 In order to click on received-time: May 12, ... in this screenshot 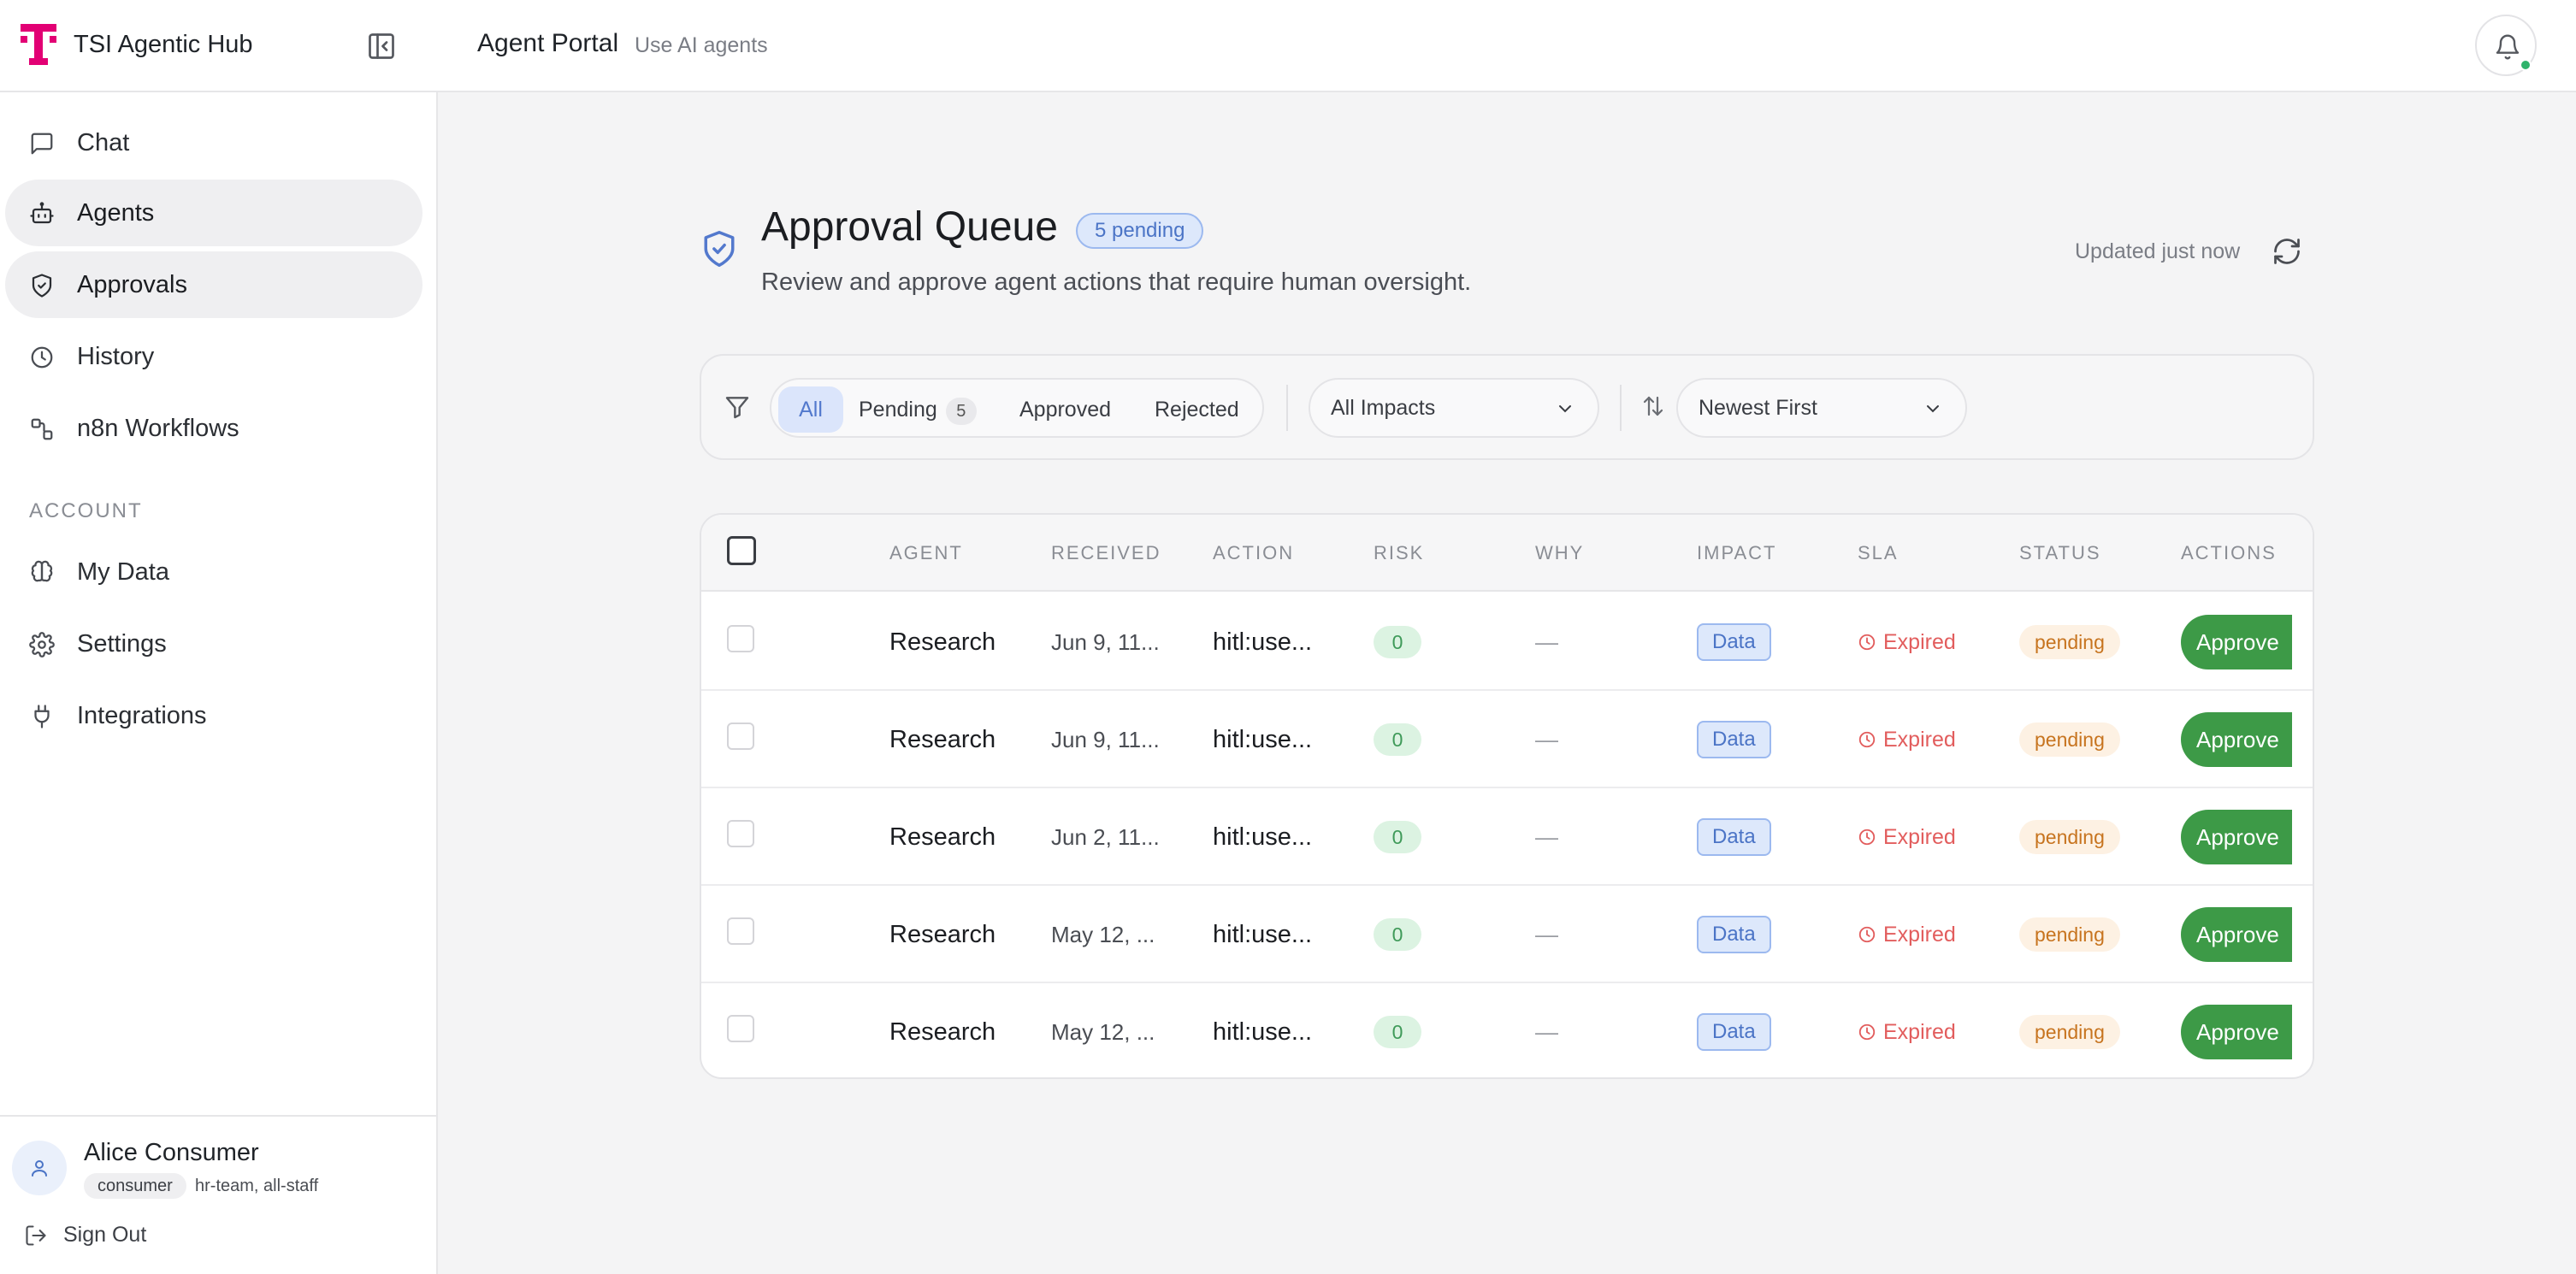, I will do `click(1103, 1031)`.